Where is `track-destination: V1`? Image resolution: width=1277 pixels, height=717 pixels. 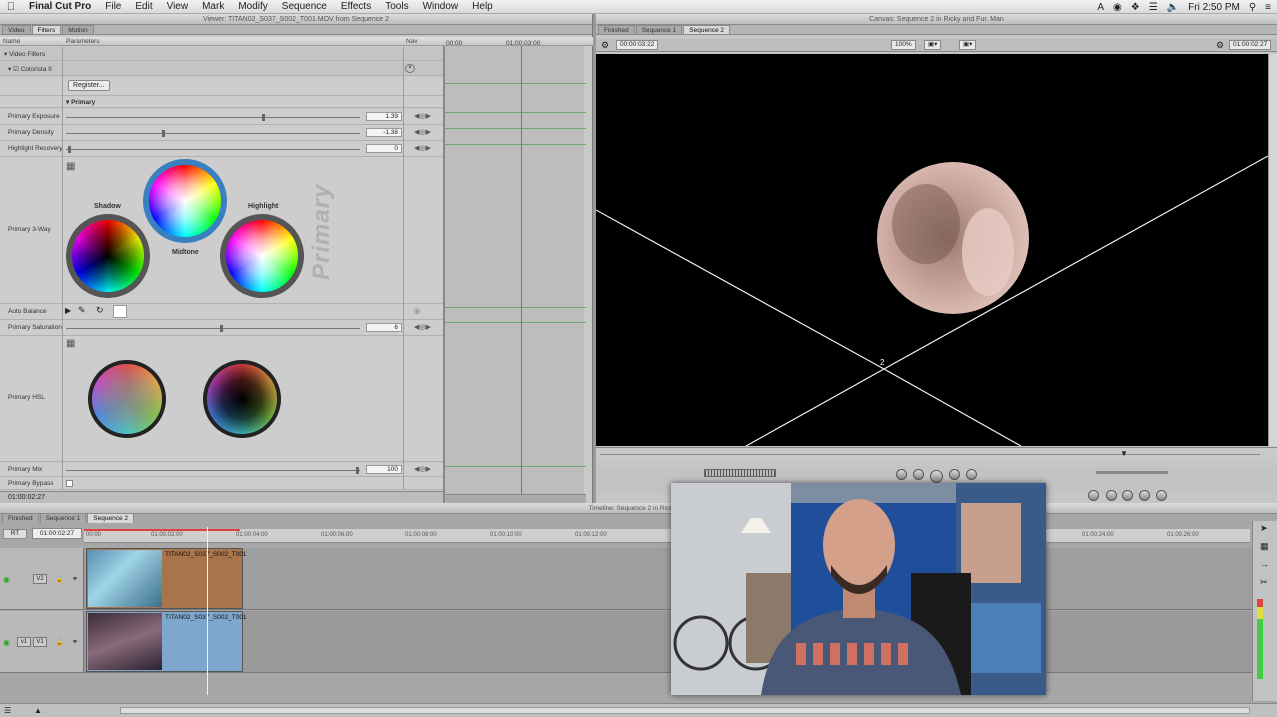 track-destination: V1 is located at coordinates (40, 642).